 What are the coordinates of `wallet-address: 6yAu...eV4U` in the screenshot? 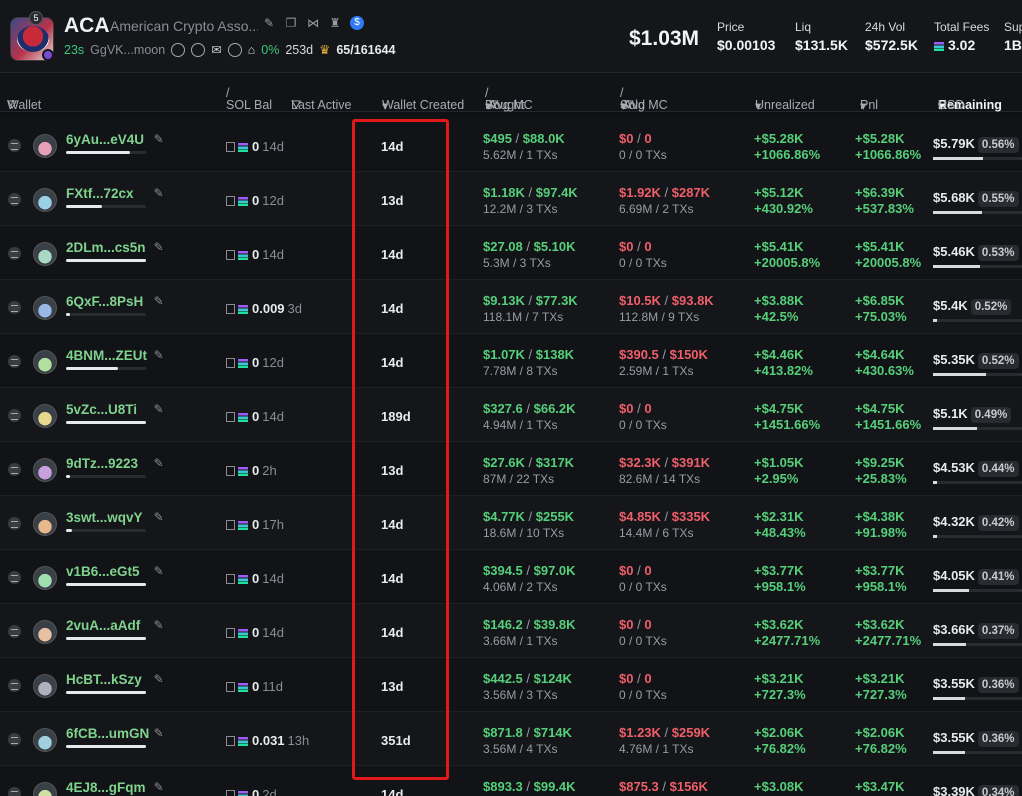 It's located at (105, 139).